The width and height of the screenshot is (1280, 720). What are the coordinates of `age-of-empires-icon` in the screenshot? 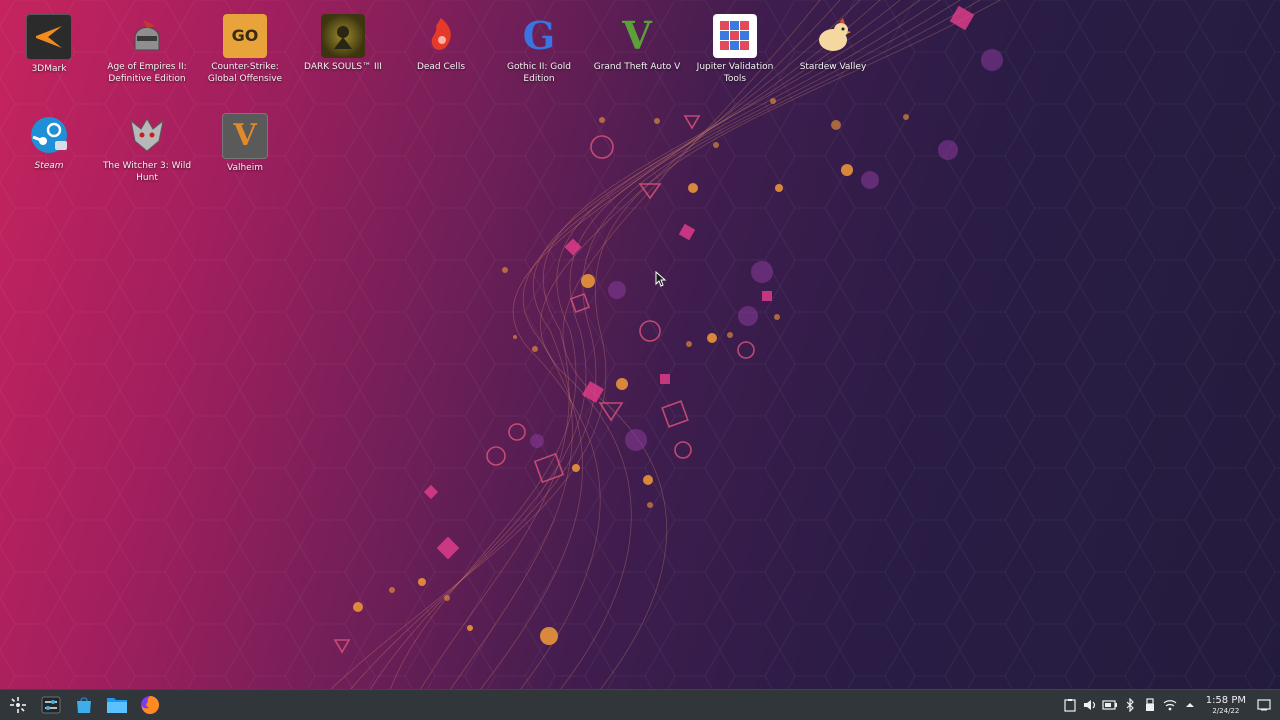 It's located at (147, 36).